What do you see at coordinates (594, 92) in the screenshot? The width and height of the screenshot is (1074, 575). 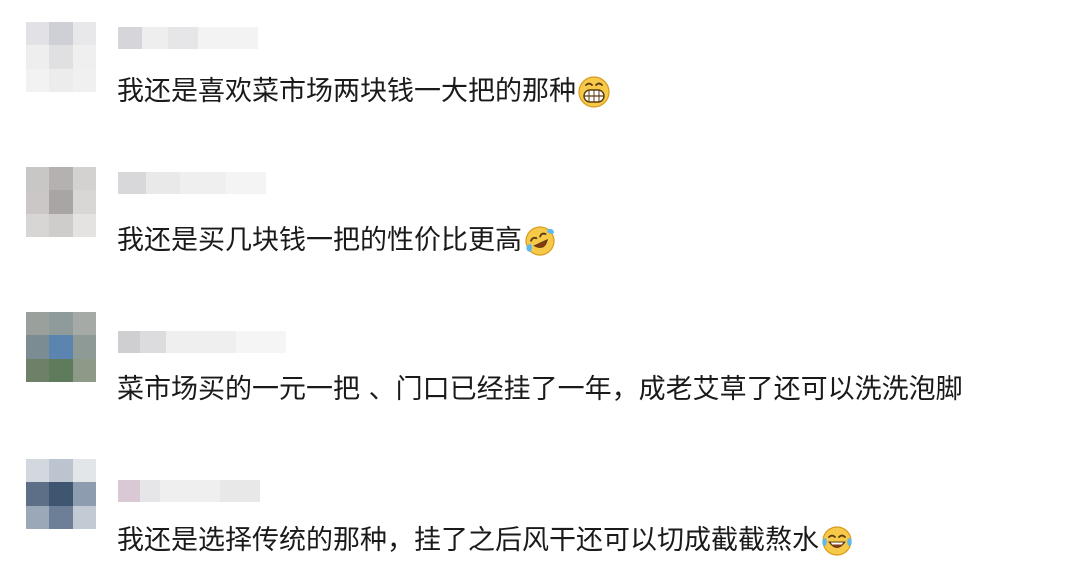 I see `grinning-face-emoji-icon` at bounding box center [594, 92].